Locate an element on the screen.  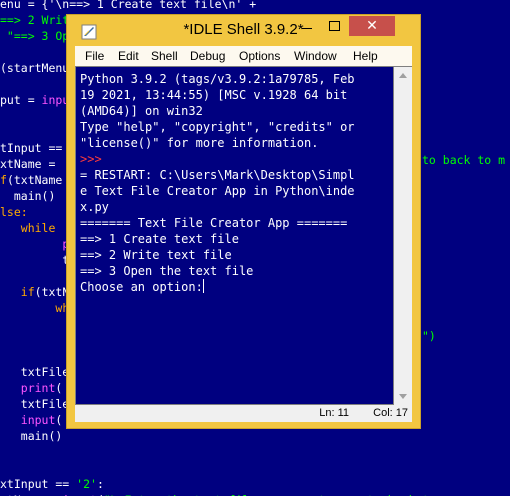
shell-line: 19 2021, 13:44:55) [MSC v.1928 64 bit is located at coordinates (214, 95).